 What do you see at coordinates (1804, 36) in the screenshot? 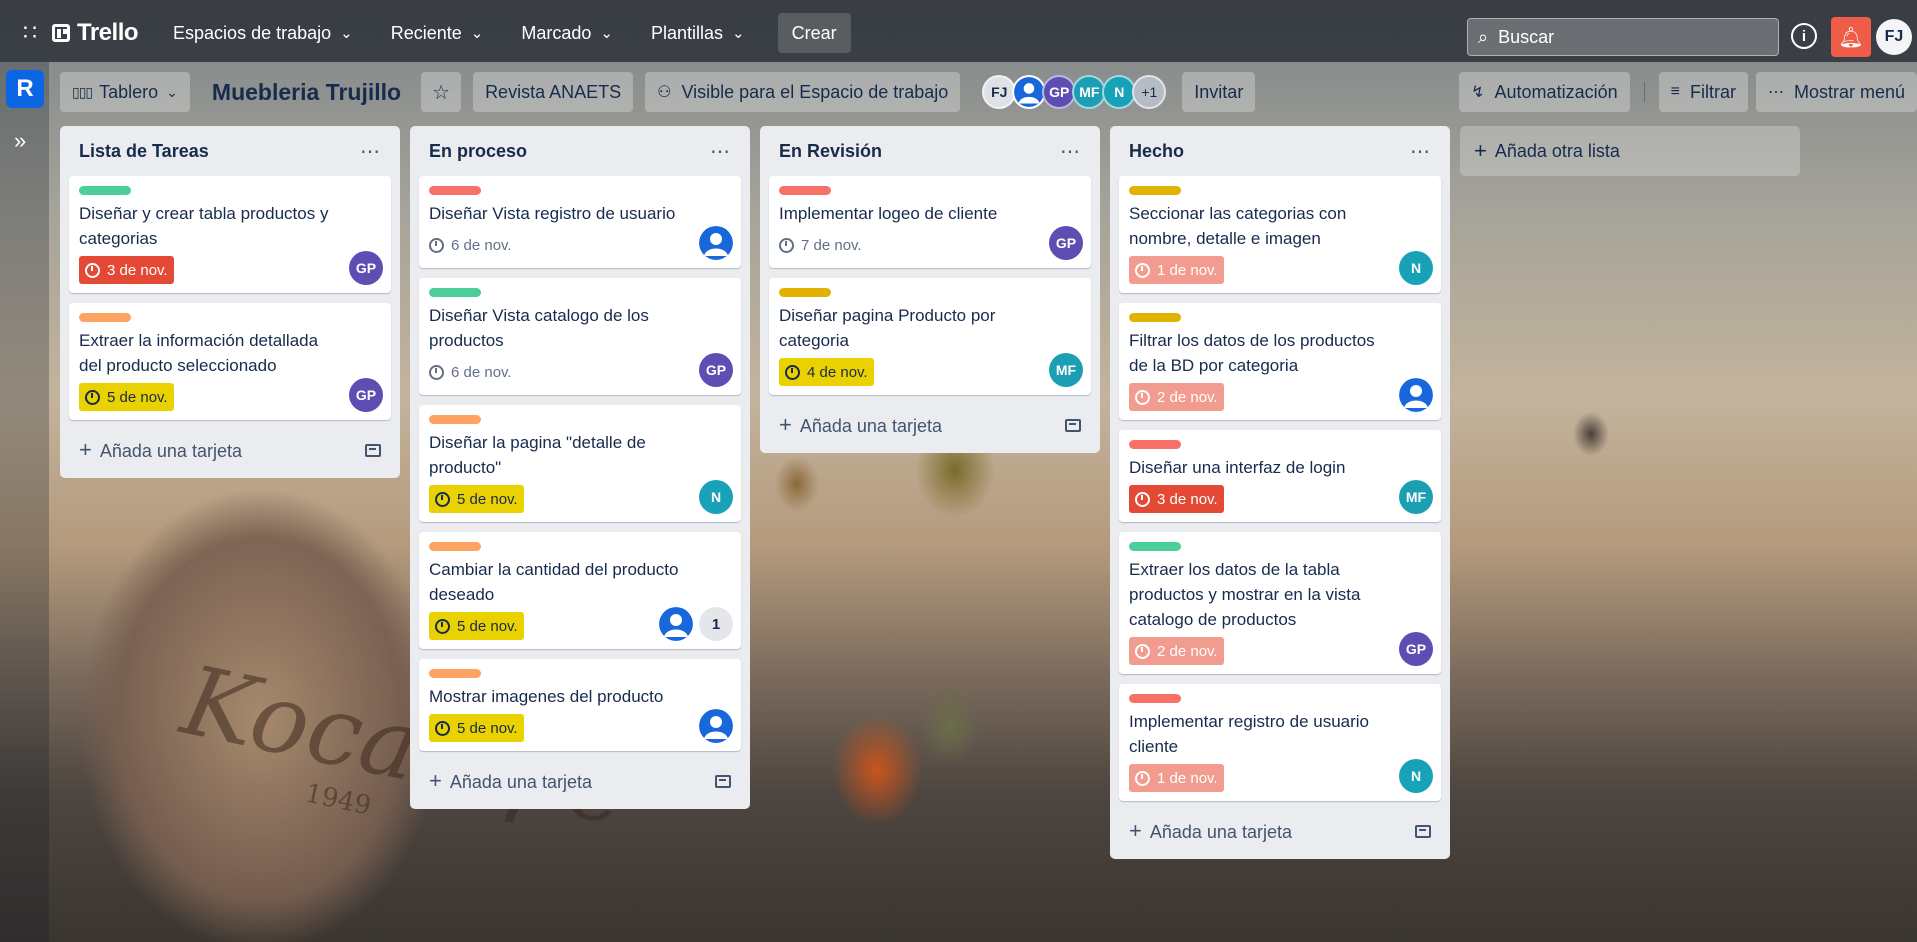
I see `info-icon: i` at bounding box center [1804, 36].